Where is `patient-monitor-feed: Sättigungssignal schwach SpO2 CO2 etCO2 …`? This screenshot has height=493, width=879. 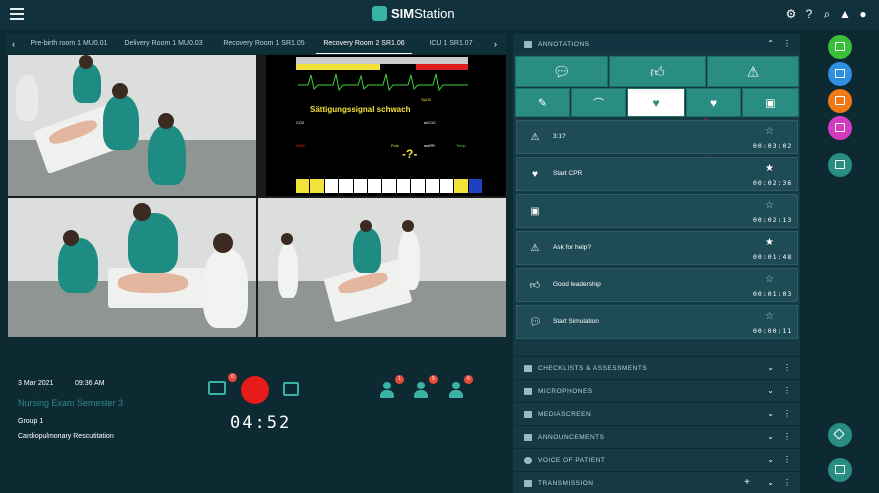 patient-monitor-feed: Sättigungssignal schwach SpO2 CO2 etCO2 … is located at coordinates (386, 125).